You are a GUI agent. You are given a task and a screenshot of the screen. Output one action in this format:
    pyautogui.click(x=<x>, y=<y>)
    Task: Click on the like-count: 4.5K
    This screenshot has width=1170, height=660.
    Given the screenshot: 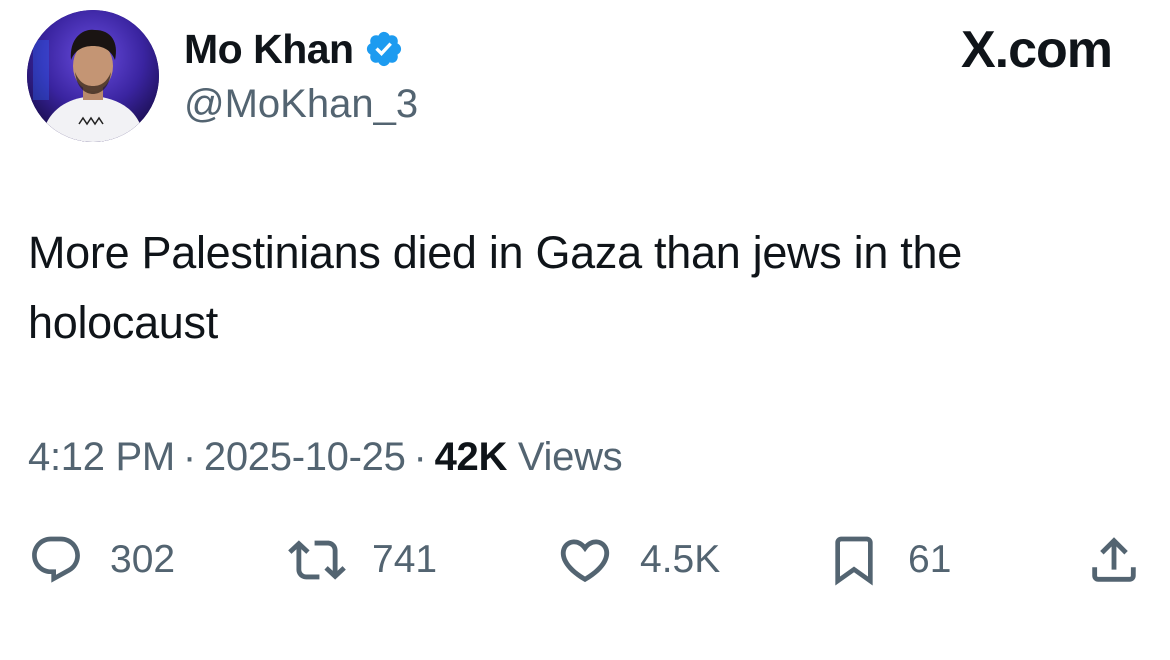 What is the action you would take?
    pyautogui.click(x=680, y=559)
    